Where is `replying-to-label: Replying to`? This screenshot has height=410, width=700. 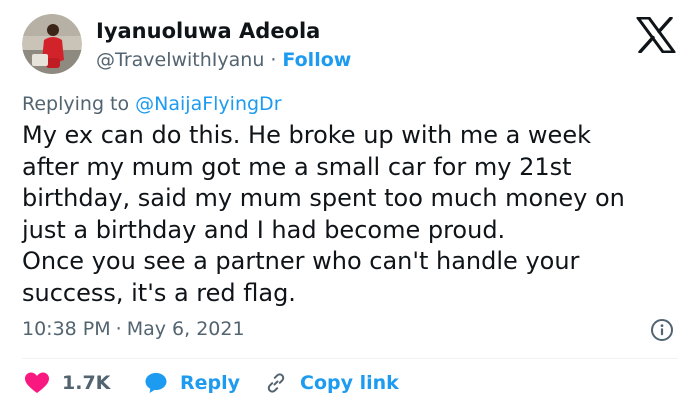
replying-to-label: Replying to is located at coordinates (76, 104).